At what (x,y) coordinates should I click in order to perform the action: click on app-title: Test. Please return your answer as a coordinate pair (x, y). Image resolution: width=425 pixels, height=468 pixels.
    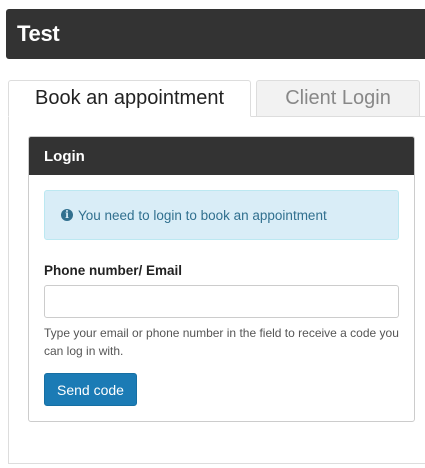
    Looking at the image, I should click on (38, 33).